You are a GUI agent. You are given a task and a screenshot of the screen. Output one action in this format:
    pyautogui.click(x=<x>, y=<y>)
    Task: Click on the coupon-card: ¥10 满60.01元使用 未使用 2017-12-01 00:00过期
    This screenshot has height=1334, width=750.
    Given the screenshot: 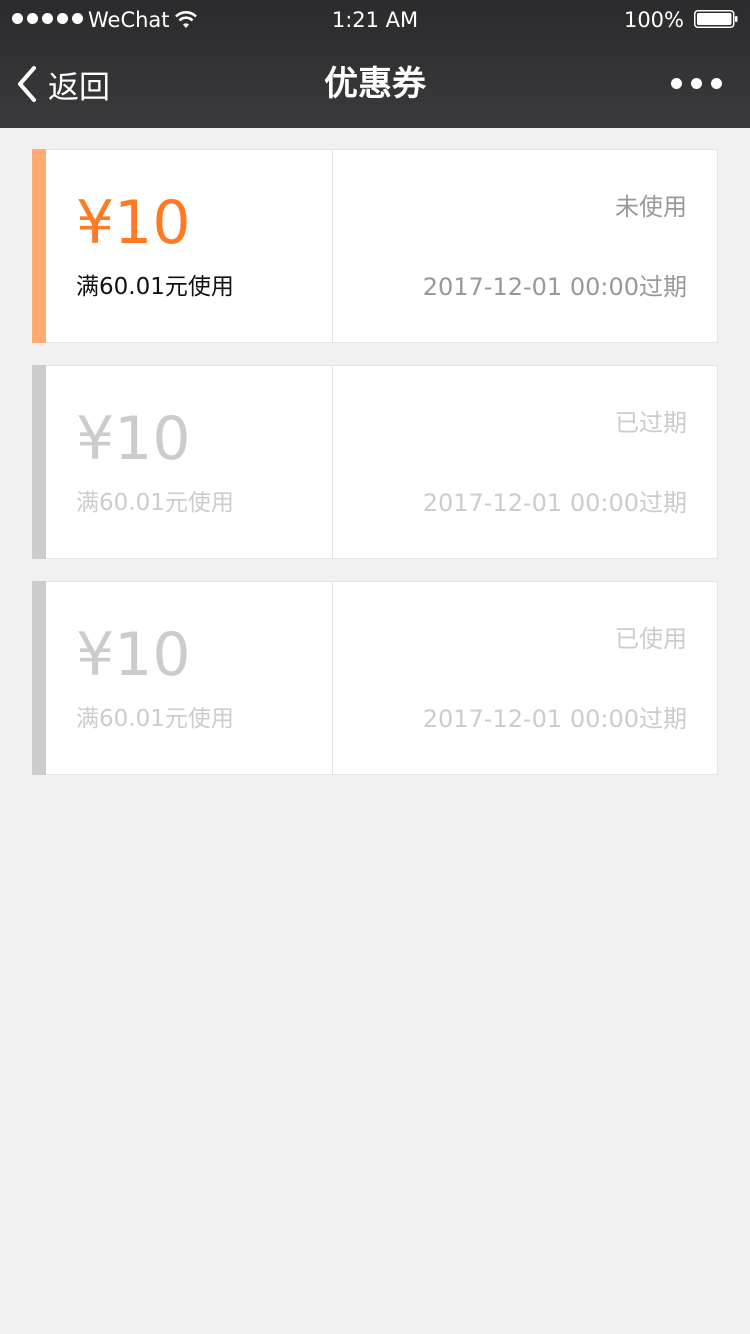 What is the action you would take?
    pyautogui.click(x=375, y=246)
    